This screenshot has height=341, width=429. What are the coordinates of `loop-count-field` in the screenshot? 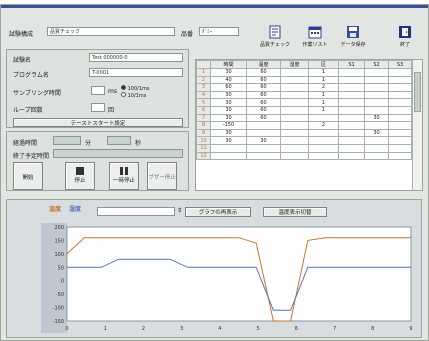 It's located at (98, 107).